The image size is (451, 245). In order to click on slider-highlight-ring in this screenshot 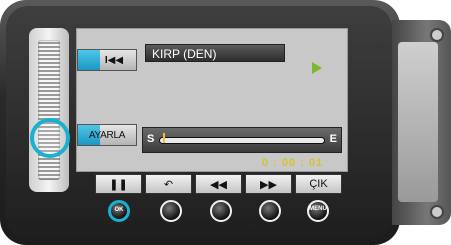, I will do `click(50, 138)`.